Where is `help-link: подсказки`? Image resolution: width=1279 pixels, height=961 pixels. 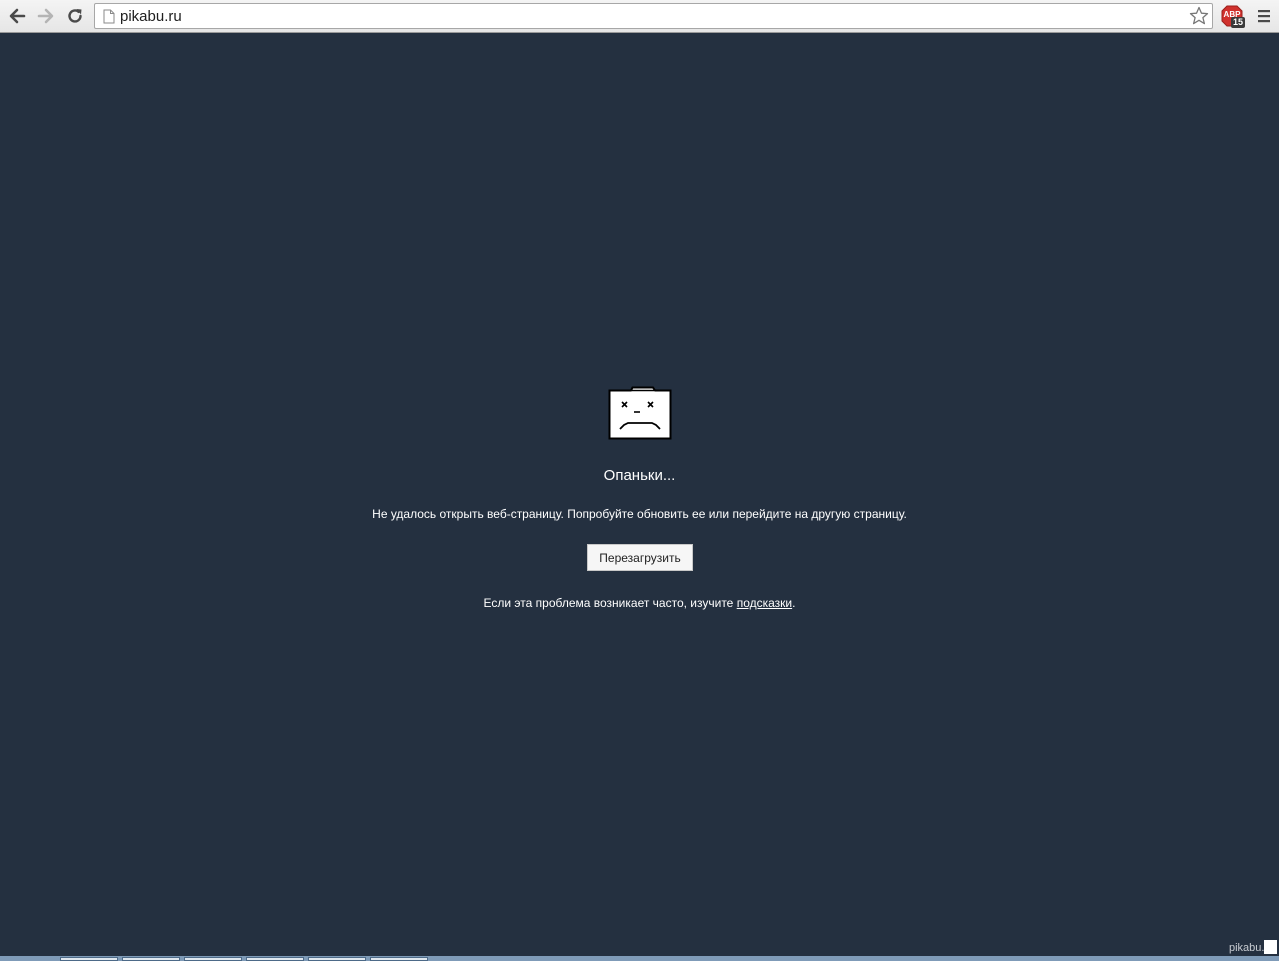
help-link: подсказки is located at coordinates (764, 603).